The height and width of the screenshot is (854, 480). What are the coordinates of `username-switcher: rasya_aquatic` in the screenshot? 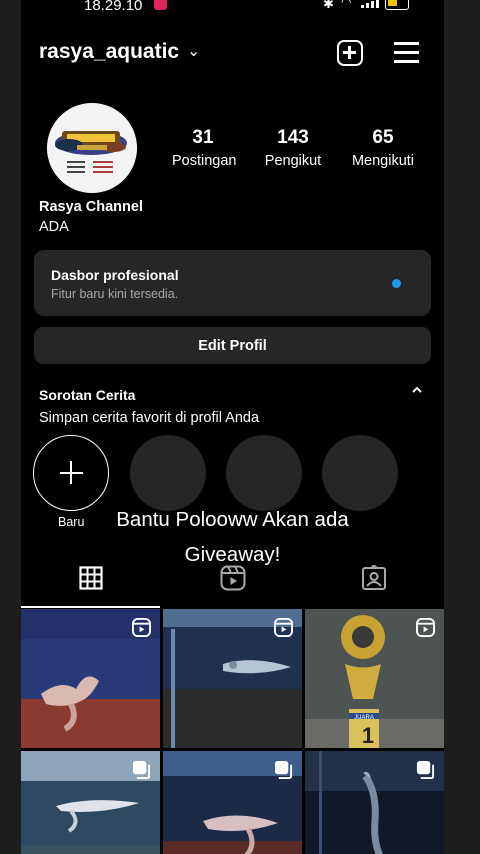 It's located at (109, 52).